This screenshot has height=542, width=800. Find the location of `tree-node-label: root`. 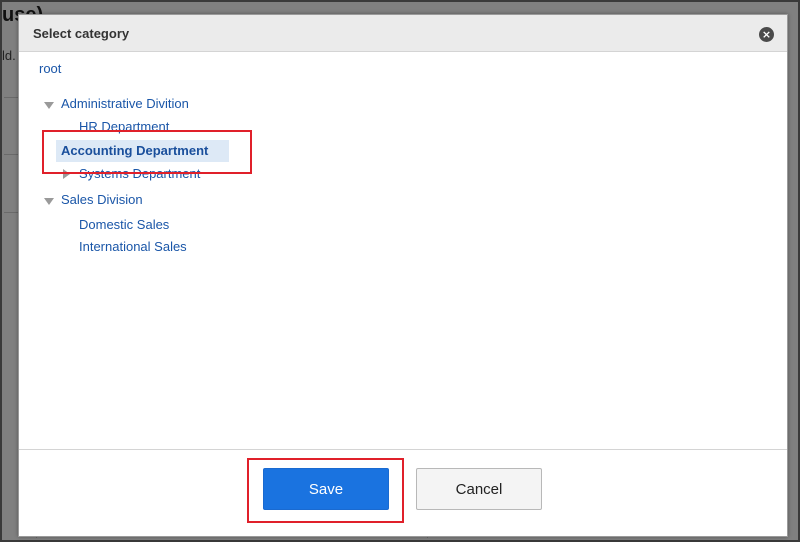

tree-node-label: root is located at coordinates (50, 68).